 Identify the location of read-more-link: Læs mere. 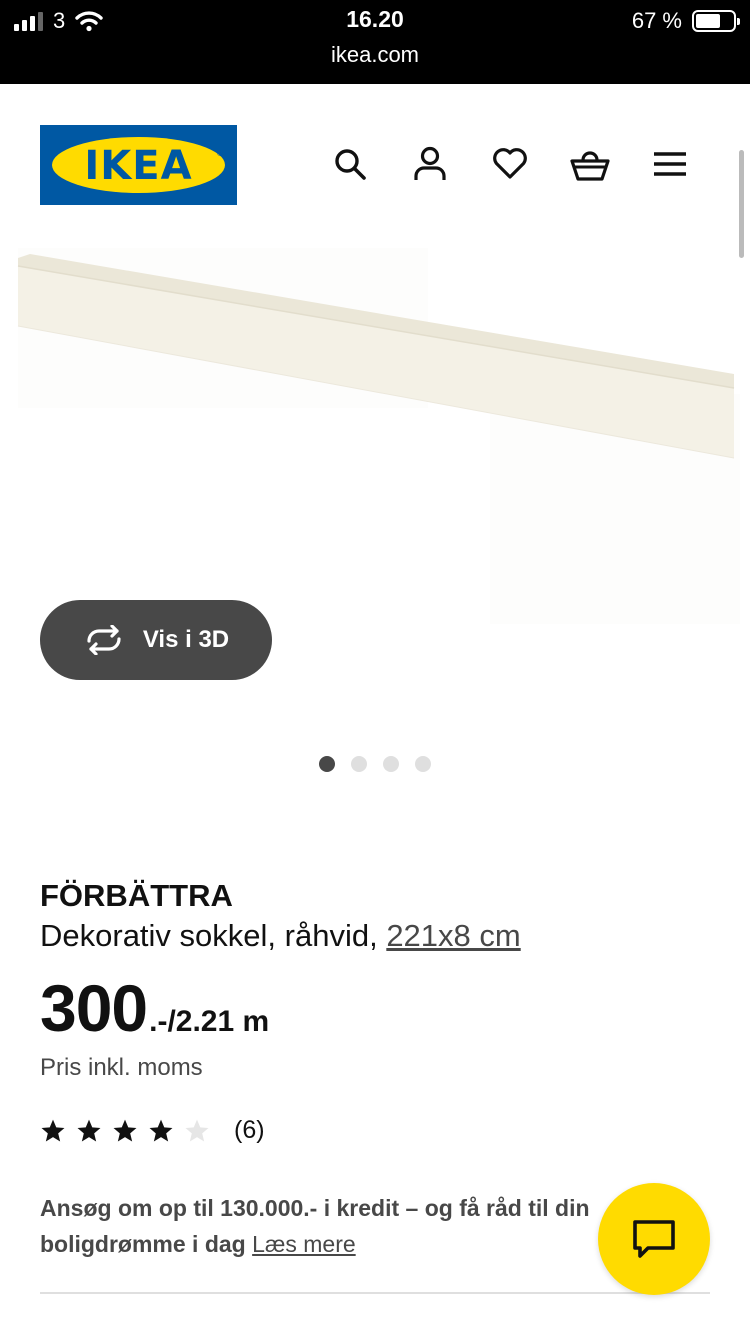
(304, 1244).